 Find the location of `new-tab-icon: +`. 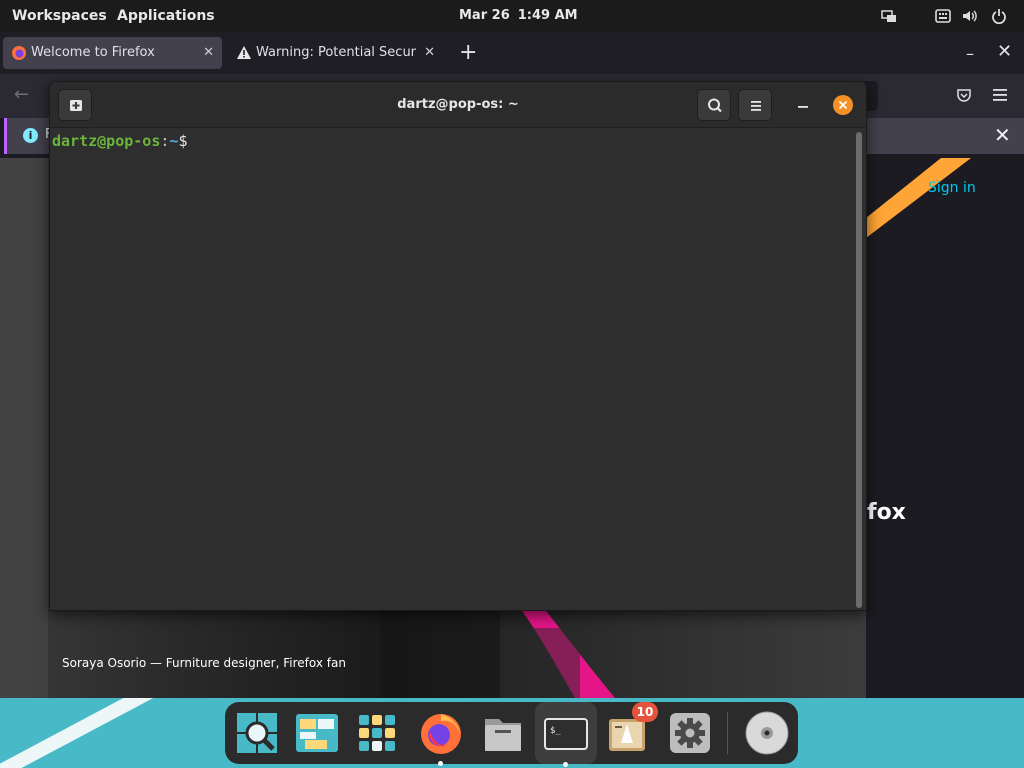

new-tab-icon: + is located at coordinates (468, 53).